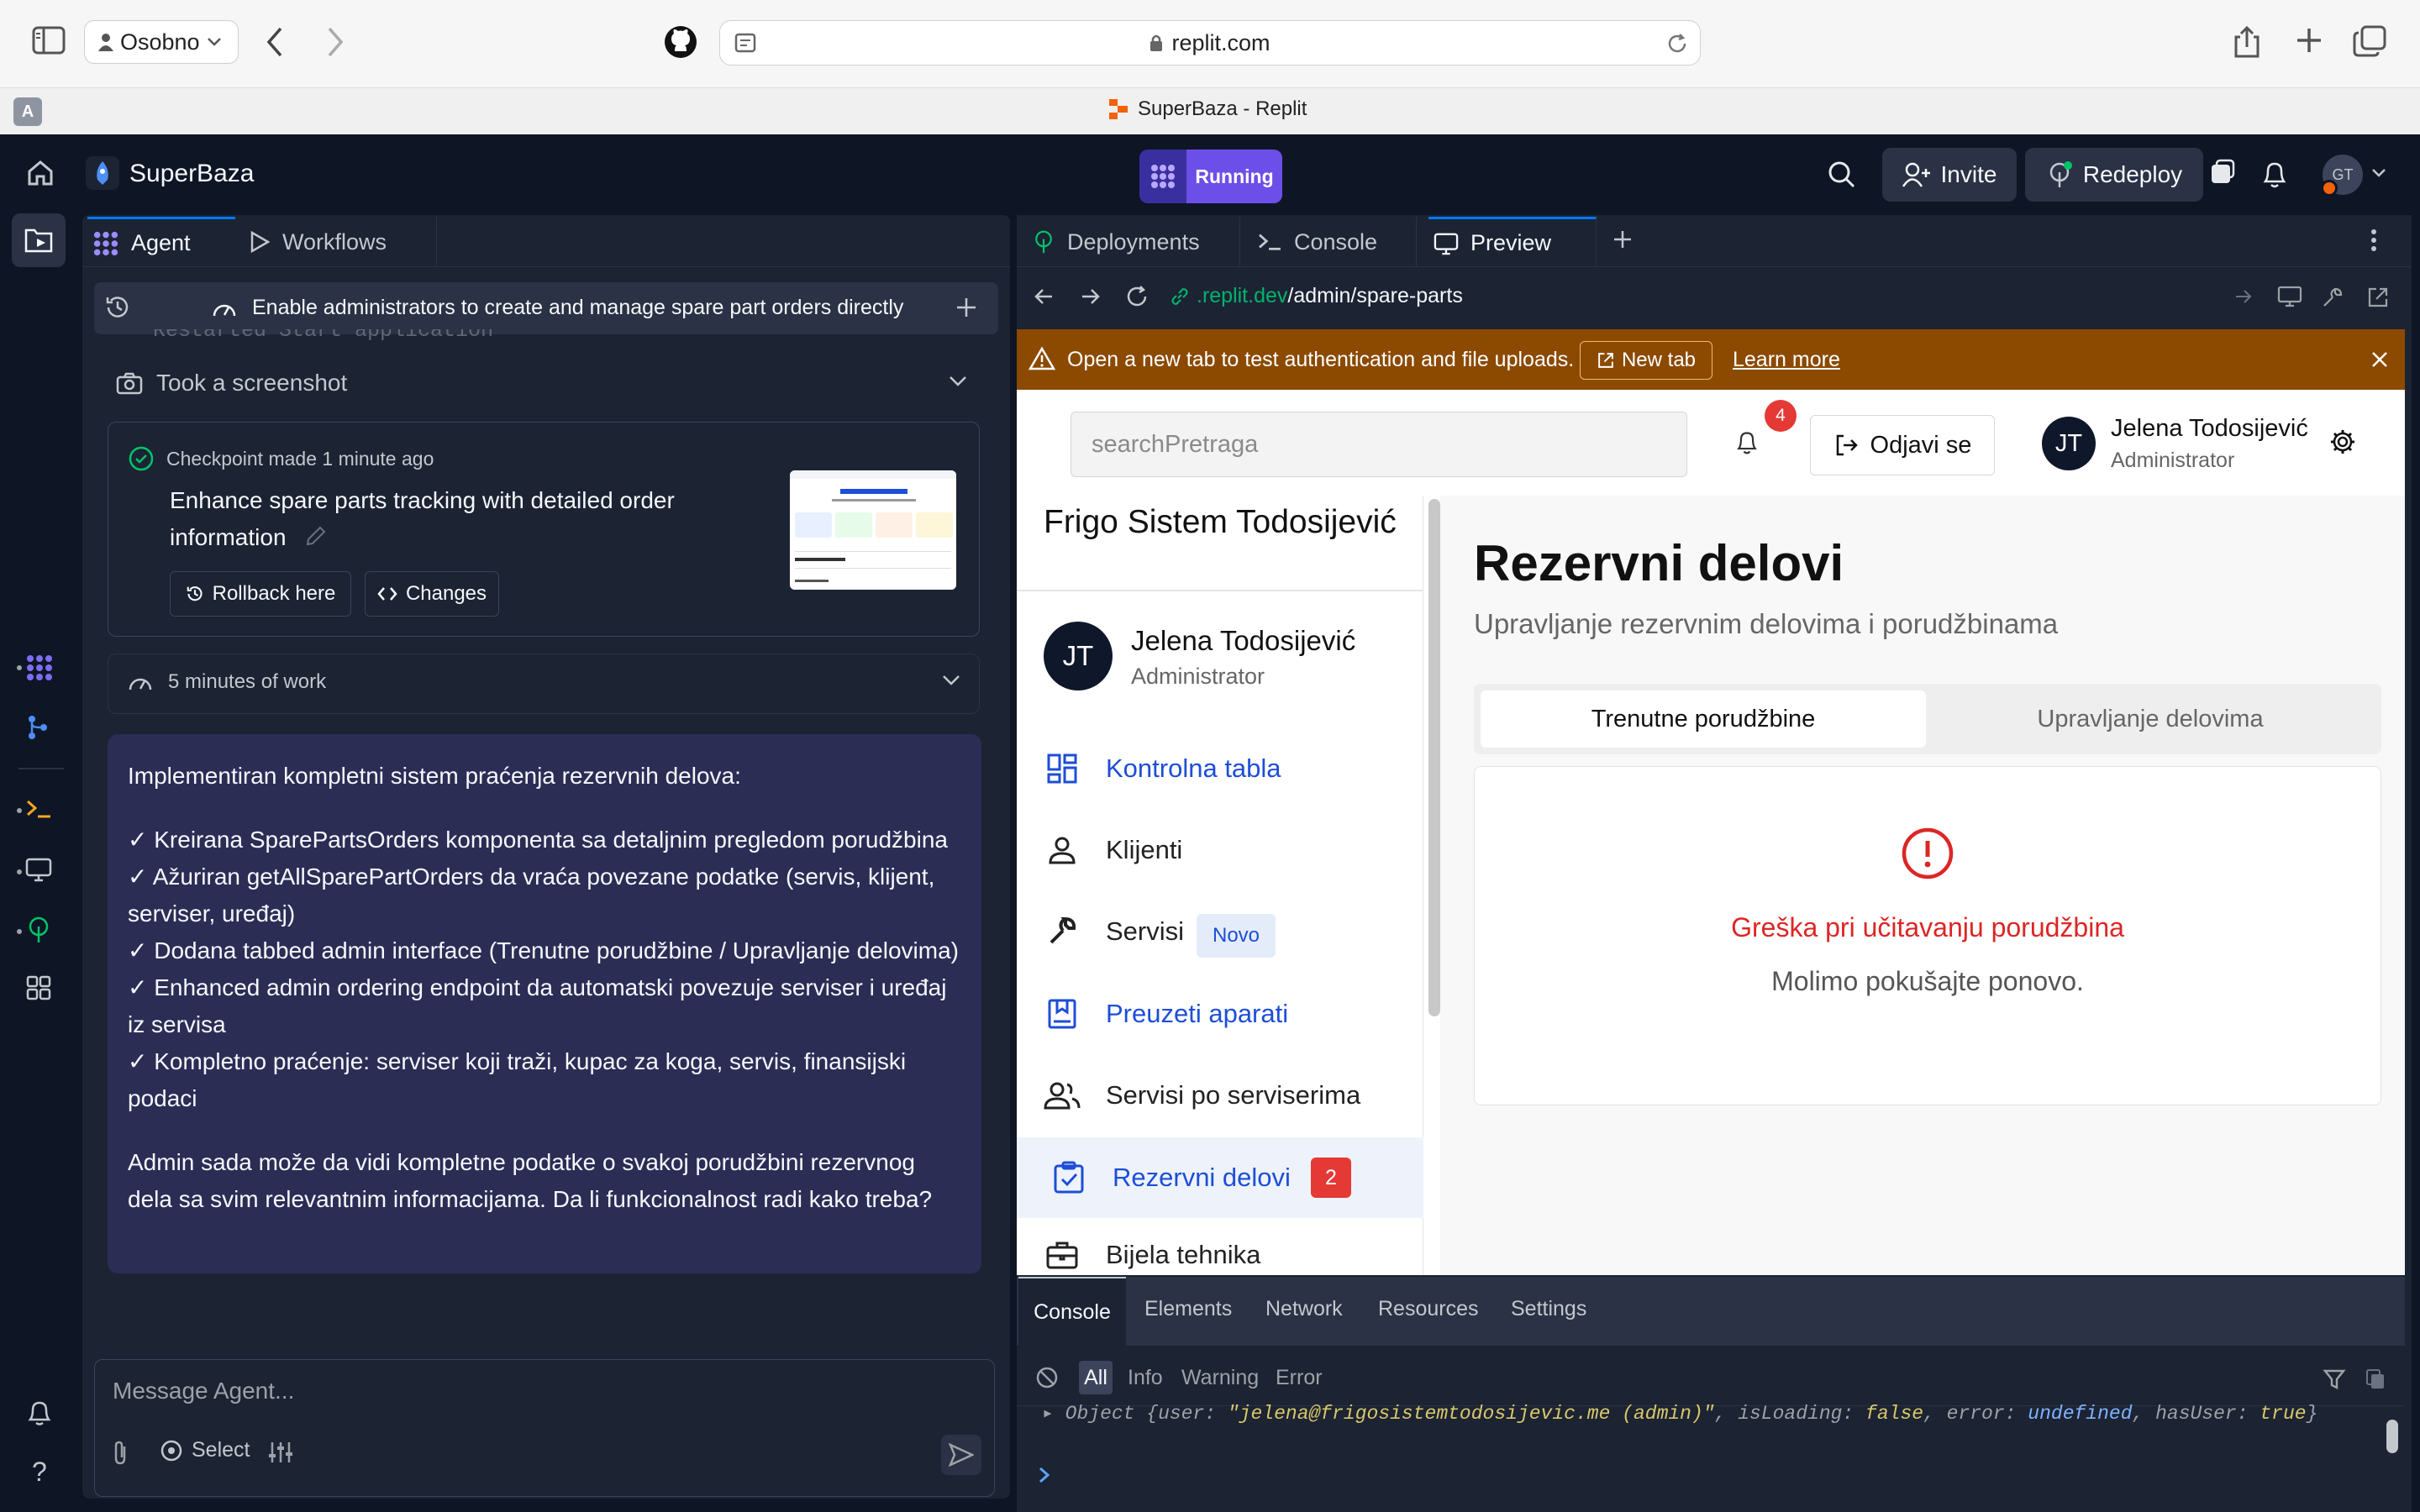  Describe the element at coordinates (276, 42) in the screenshot. I see `back-icon` at that location.